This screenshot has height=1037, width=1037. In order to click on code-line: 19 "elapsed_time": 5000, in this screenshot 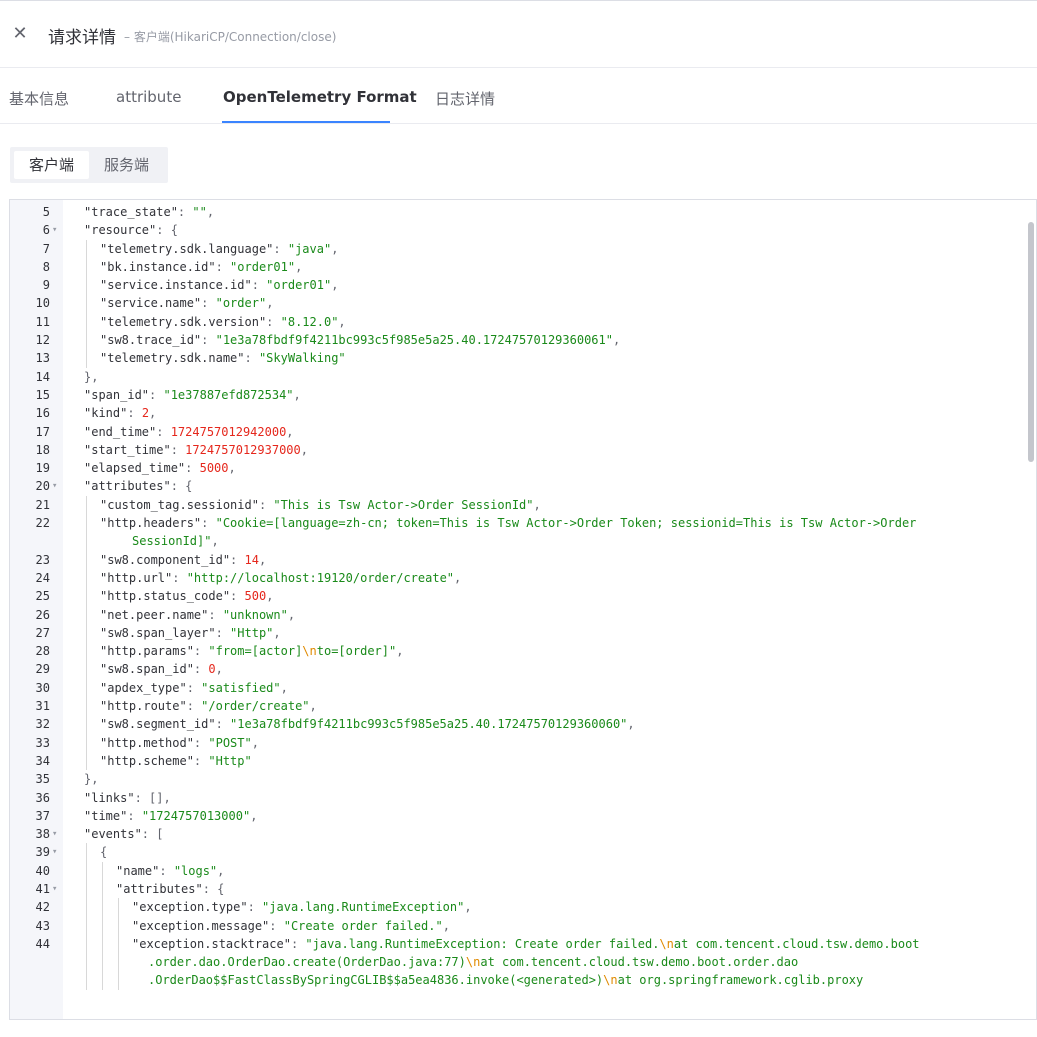, I will do `click(515, 468)`.